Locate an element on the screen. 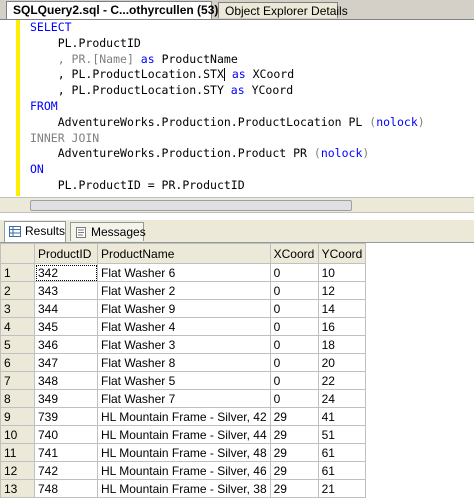 This screenshot has height=498, width=474. editor-horizontal-scrollbar is located at coordinates (237, 205).